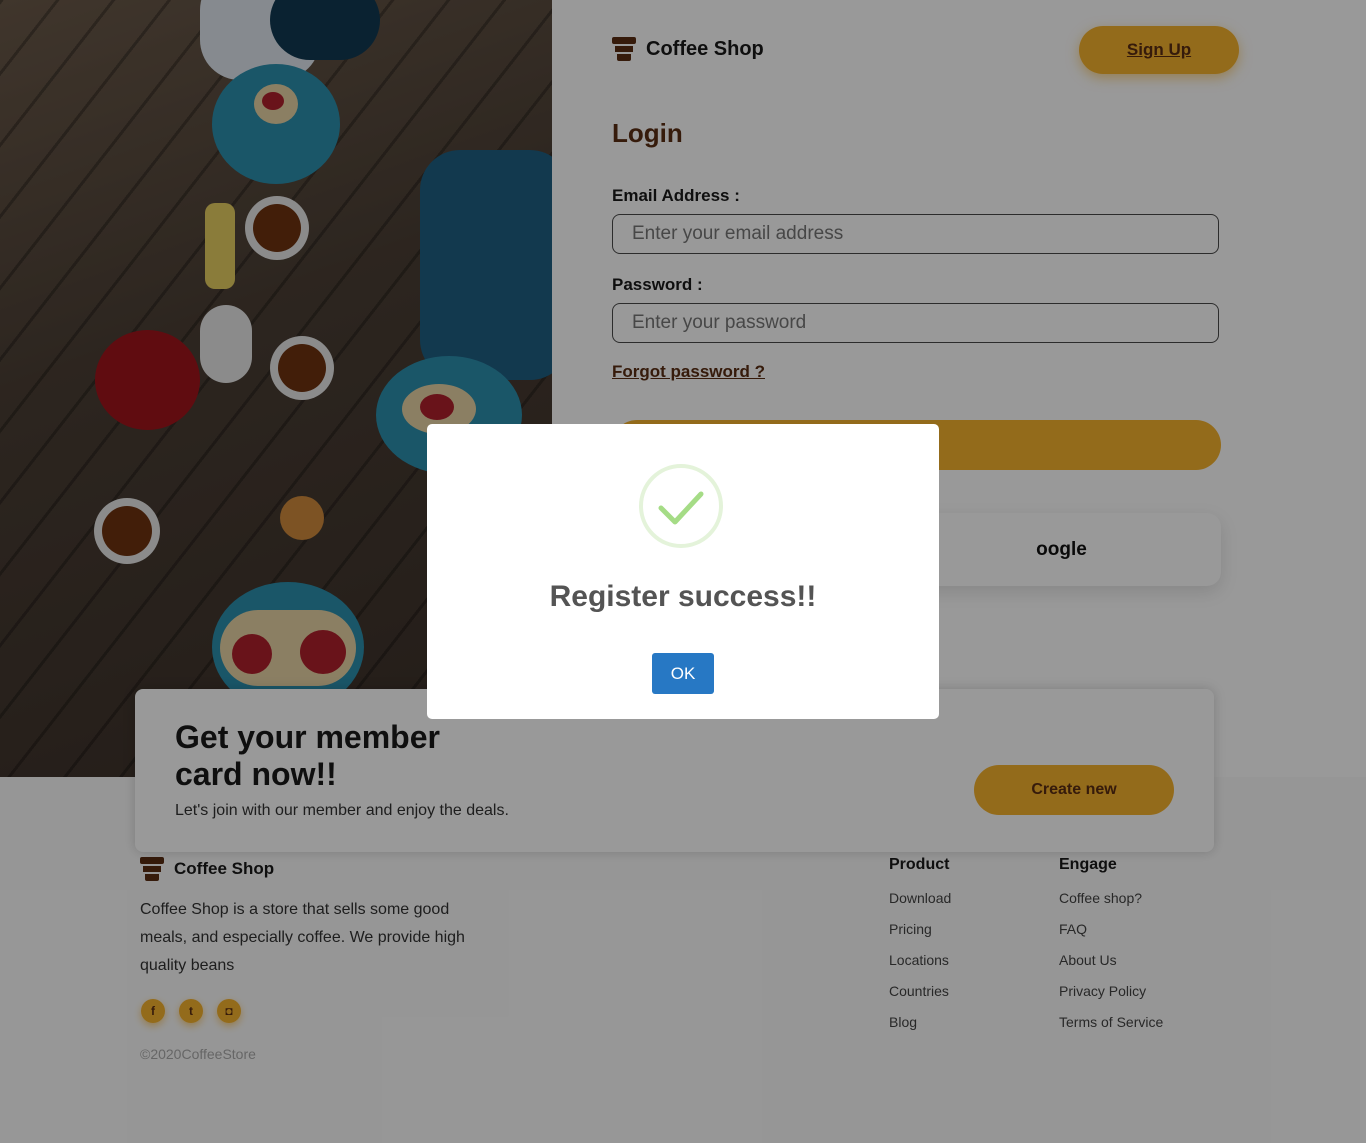 The width and height of the screenshot is (1366, 1143). Describe the element at coordinates (681, 506) in the screenshot. I see `checkmark-icon` at that location.